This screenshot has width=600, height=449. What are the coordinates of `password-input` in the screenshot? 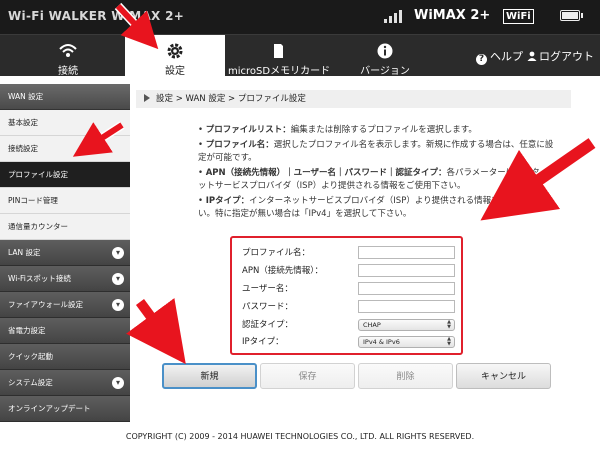 It's located at (406, 306).